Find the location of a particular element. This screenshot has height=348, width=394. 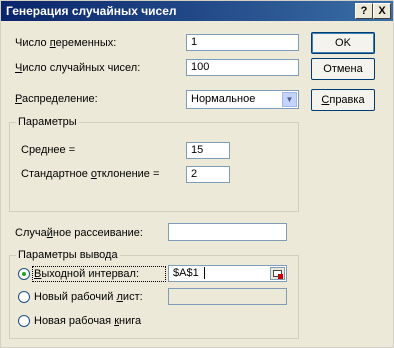

stddev-input: 2 is located at coordinates (208, 174).